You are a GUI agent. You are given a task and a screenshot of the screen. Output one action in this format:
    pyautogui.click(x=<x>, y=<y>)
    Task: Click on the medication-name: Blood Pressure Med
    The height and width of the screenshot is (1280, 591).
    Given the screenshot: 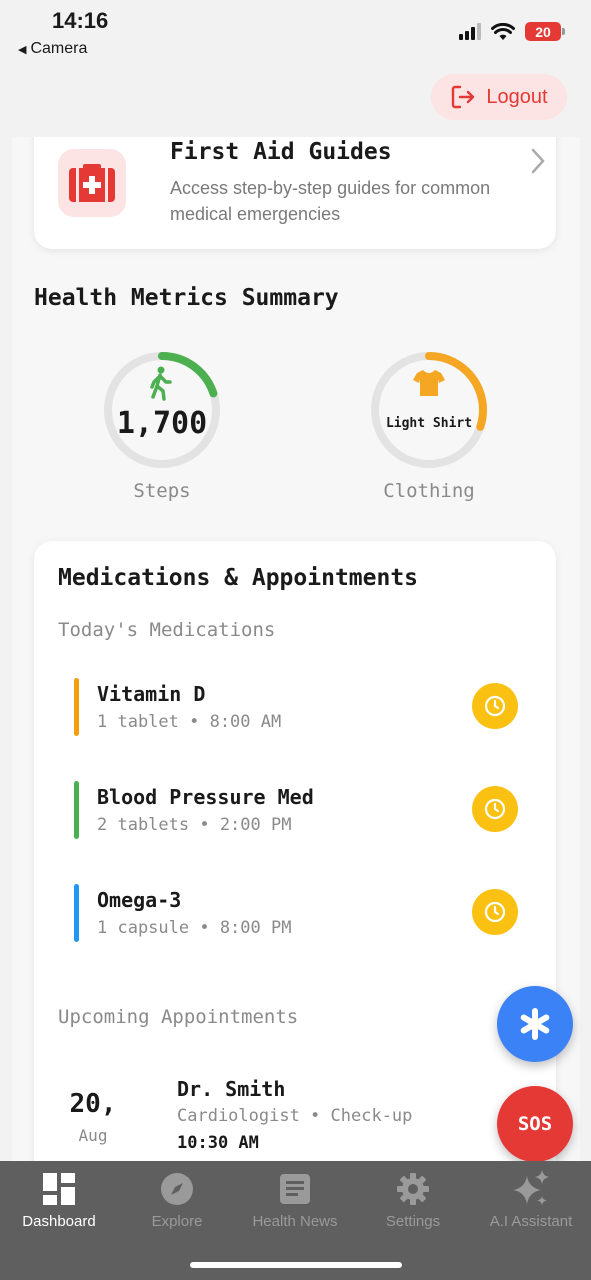 What is the action you would take?
    pyautogui.click(x=205, y=797)
    